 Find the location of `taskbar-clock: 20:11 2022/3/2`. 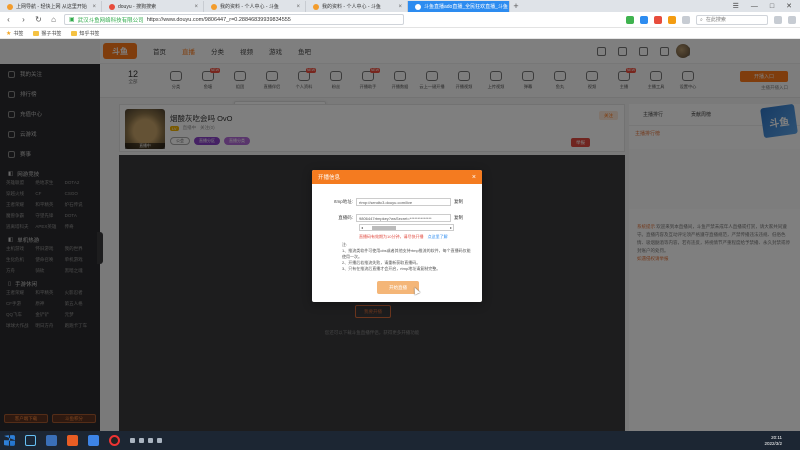

taskbar-clock: 20:11 2022/3/2 is located at coordinates (782, 441).